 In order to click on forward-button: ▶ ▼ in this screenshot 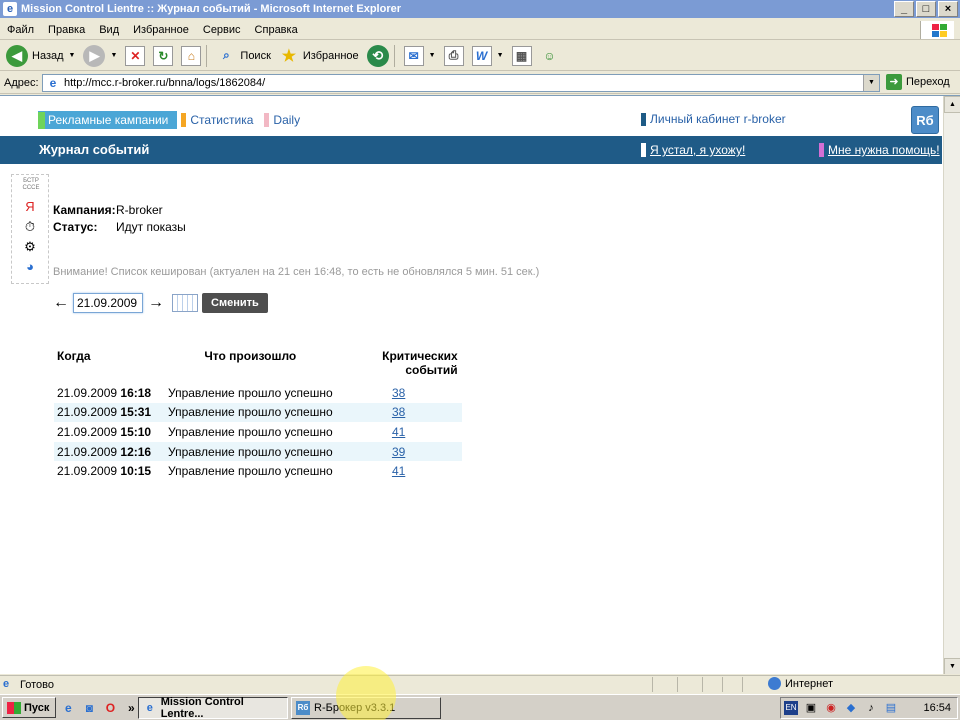, I will do `click(100, 56)`.